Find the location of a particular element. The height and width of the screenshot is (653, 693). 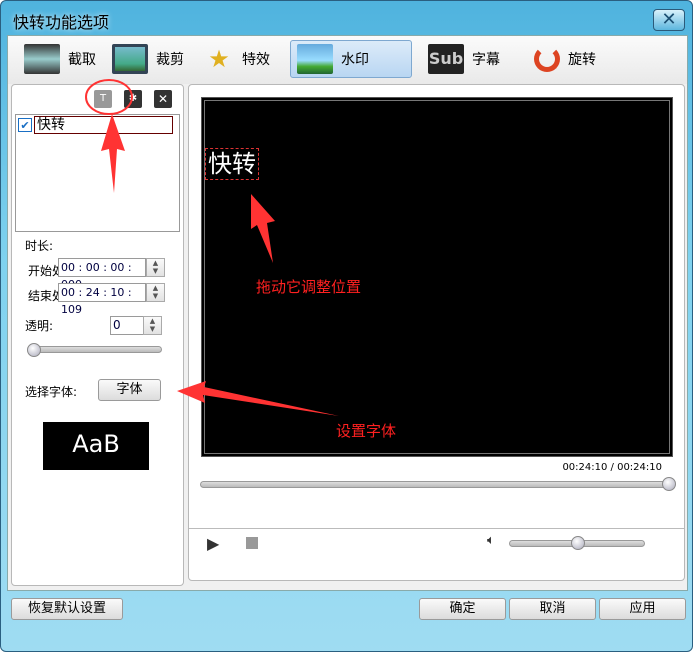

drag-hint-annotation: 拖动它调整位置 is located at coordinates (309, 287).